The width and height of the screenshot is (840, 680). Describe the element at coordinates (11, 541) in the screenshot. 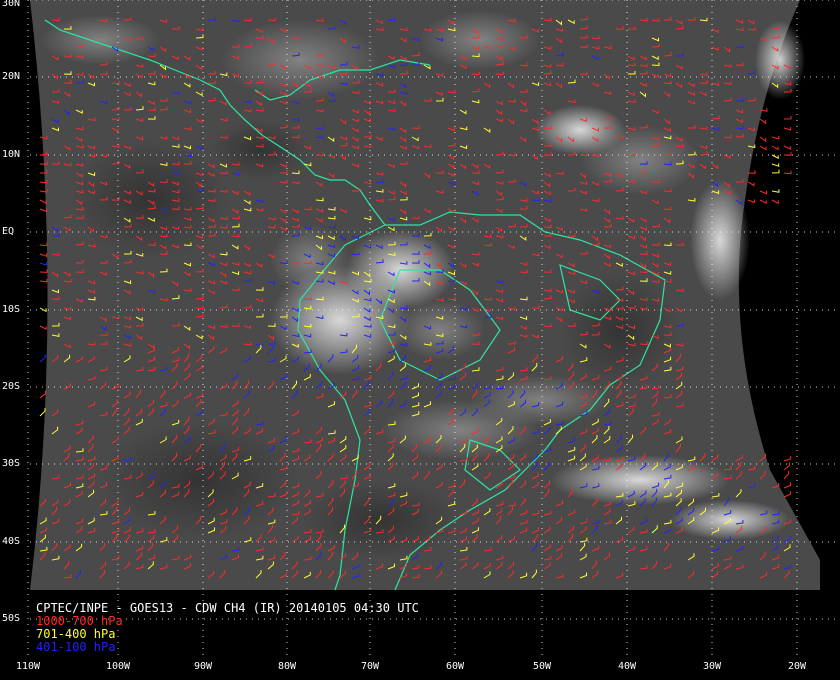

I see `lat-label-40s: 40S` at that location.